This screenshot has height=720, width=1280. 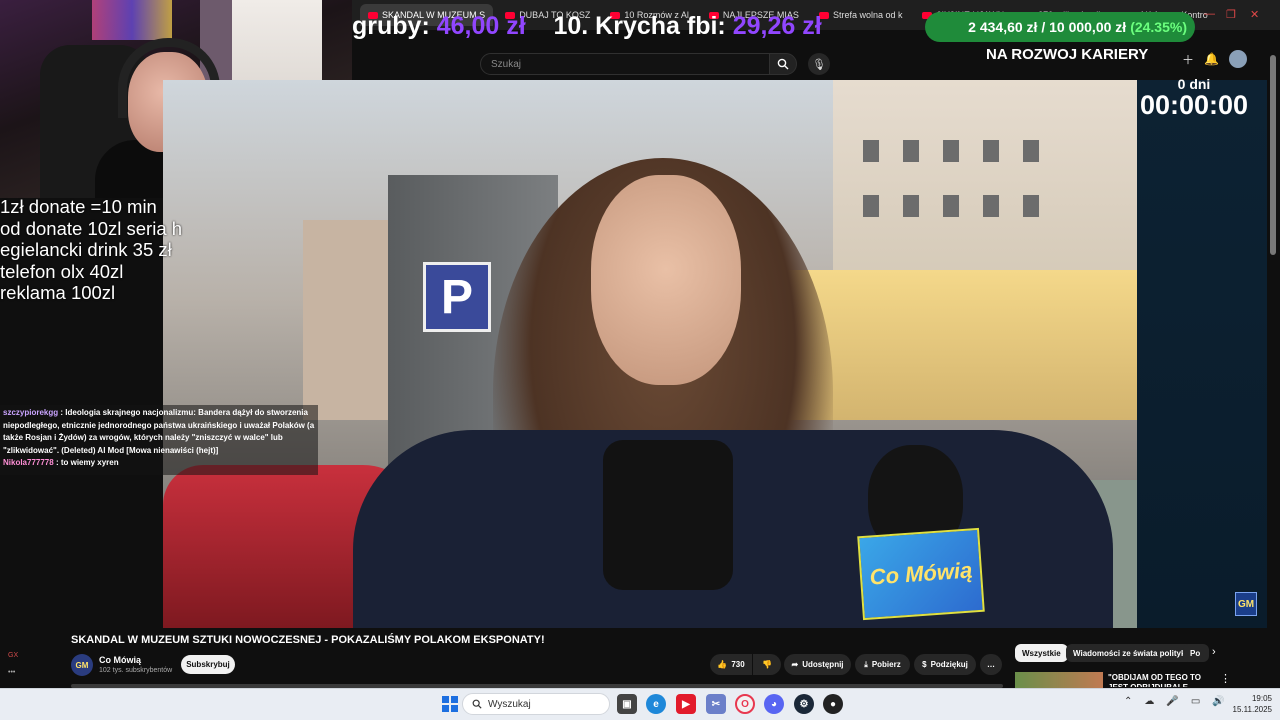 I want to click on share-label: Udostępnij, so click(x=823, y=664).